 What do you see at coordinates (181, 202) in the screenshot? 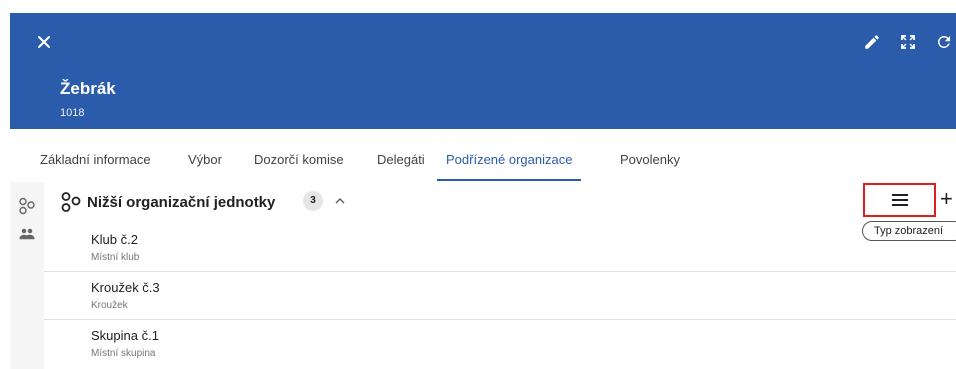
I see `section-title: Nižší organizační jednotky` at bounding box center [181, 202].